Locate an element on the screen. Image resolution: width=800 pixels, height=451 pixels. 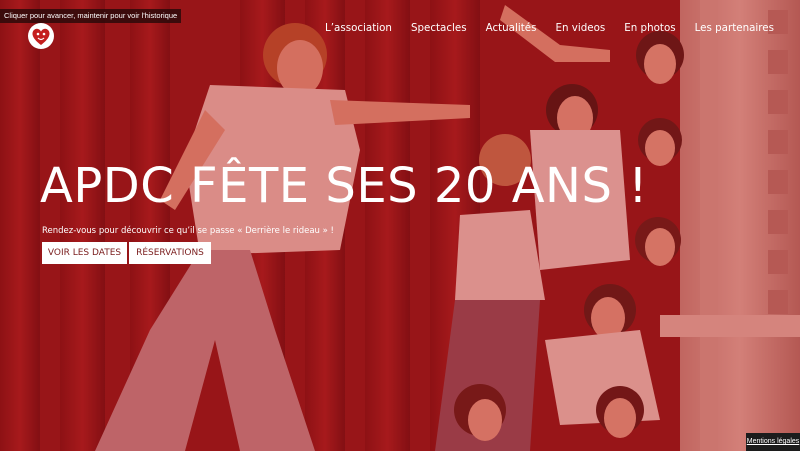
nav-item-en-photos: En photos is located at coordinates (649, 28).